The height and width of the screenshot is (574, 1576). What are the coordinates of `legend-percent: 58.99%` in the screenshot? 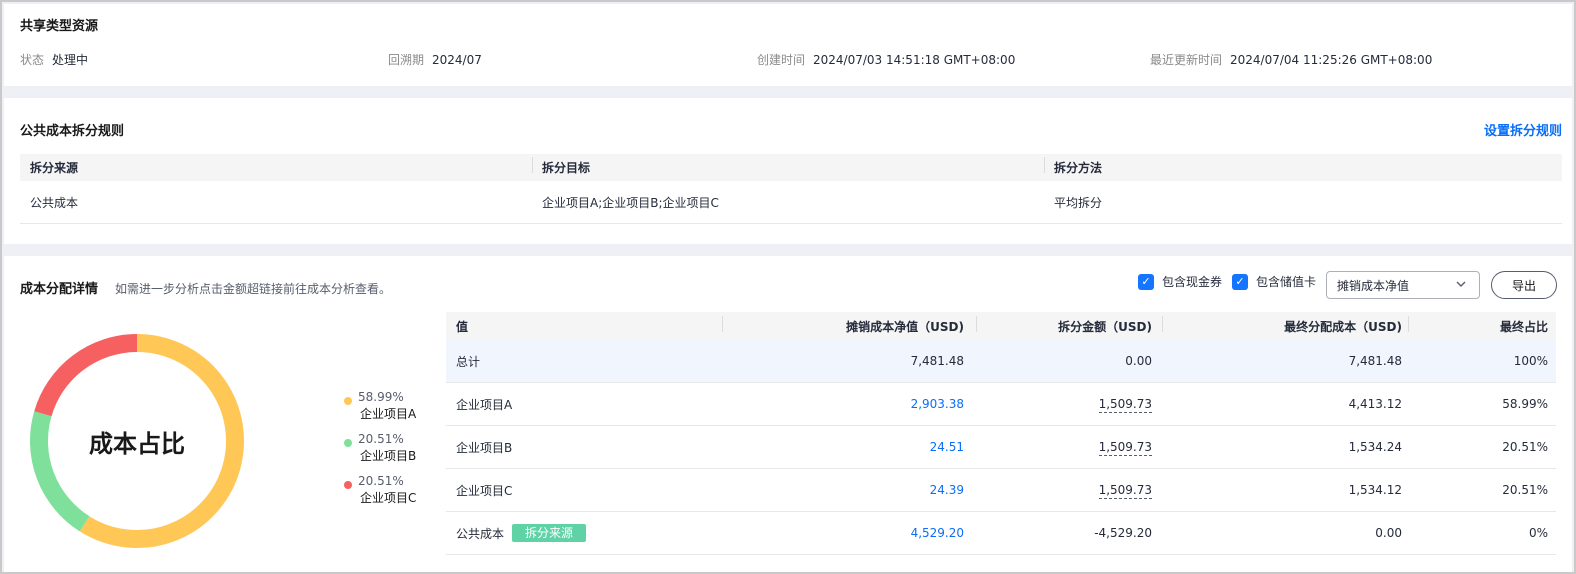 It's located at (381, 397).